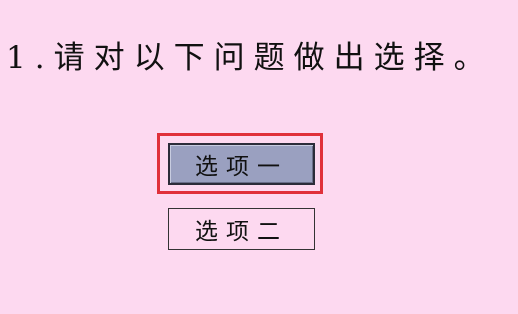  I want to click on question-text: 1.请对以下问题做出选择。, so click(250, 58).